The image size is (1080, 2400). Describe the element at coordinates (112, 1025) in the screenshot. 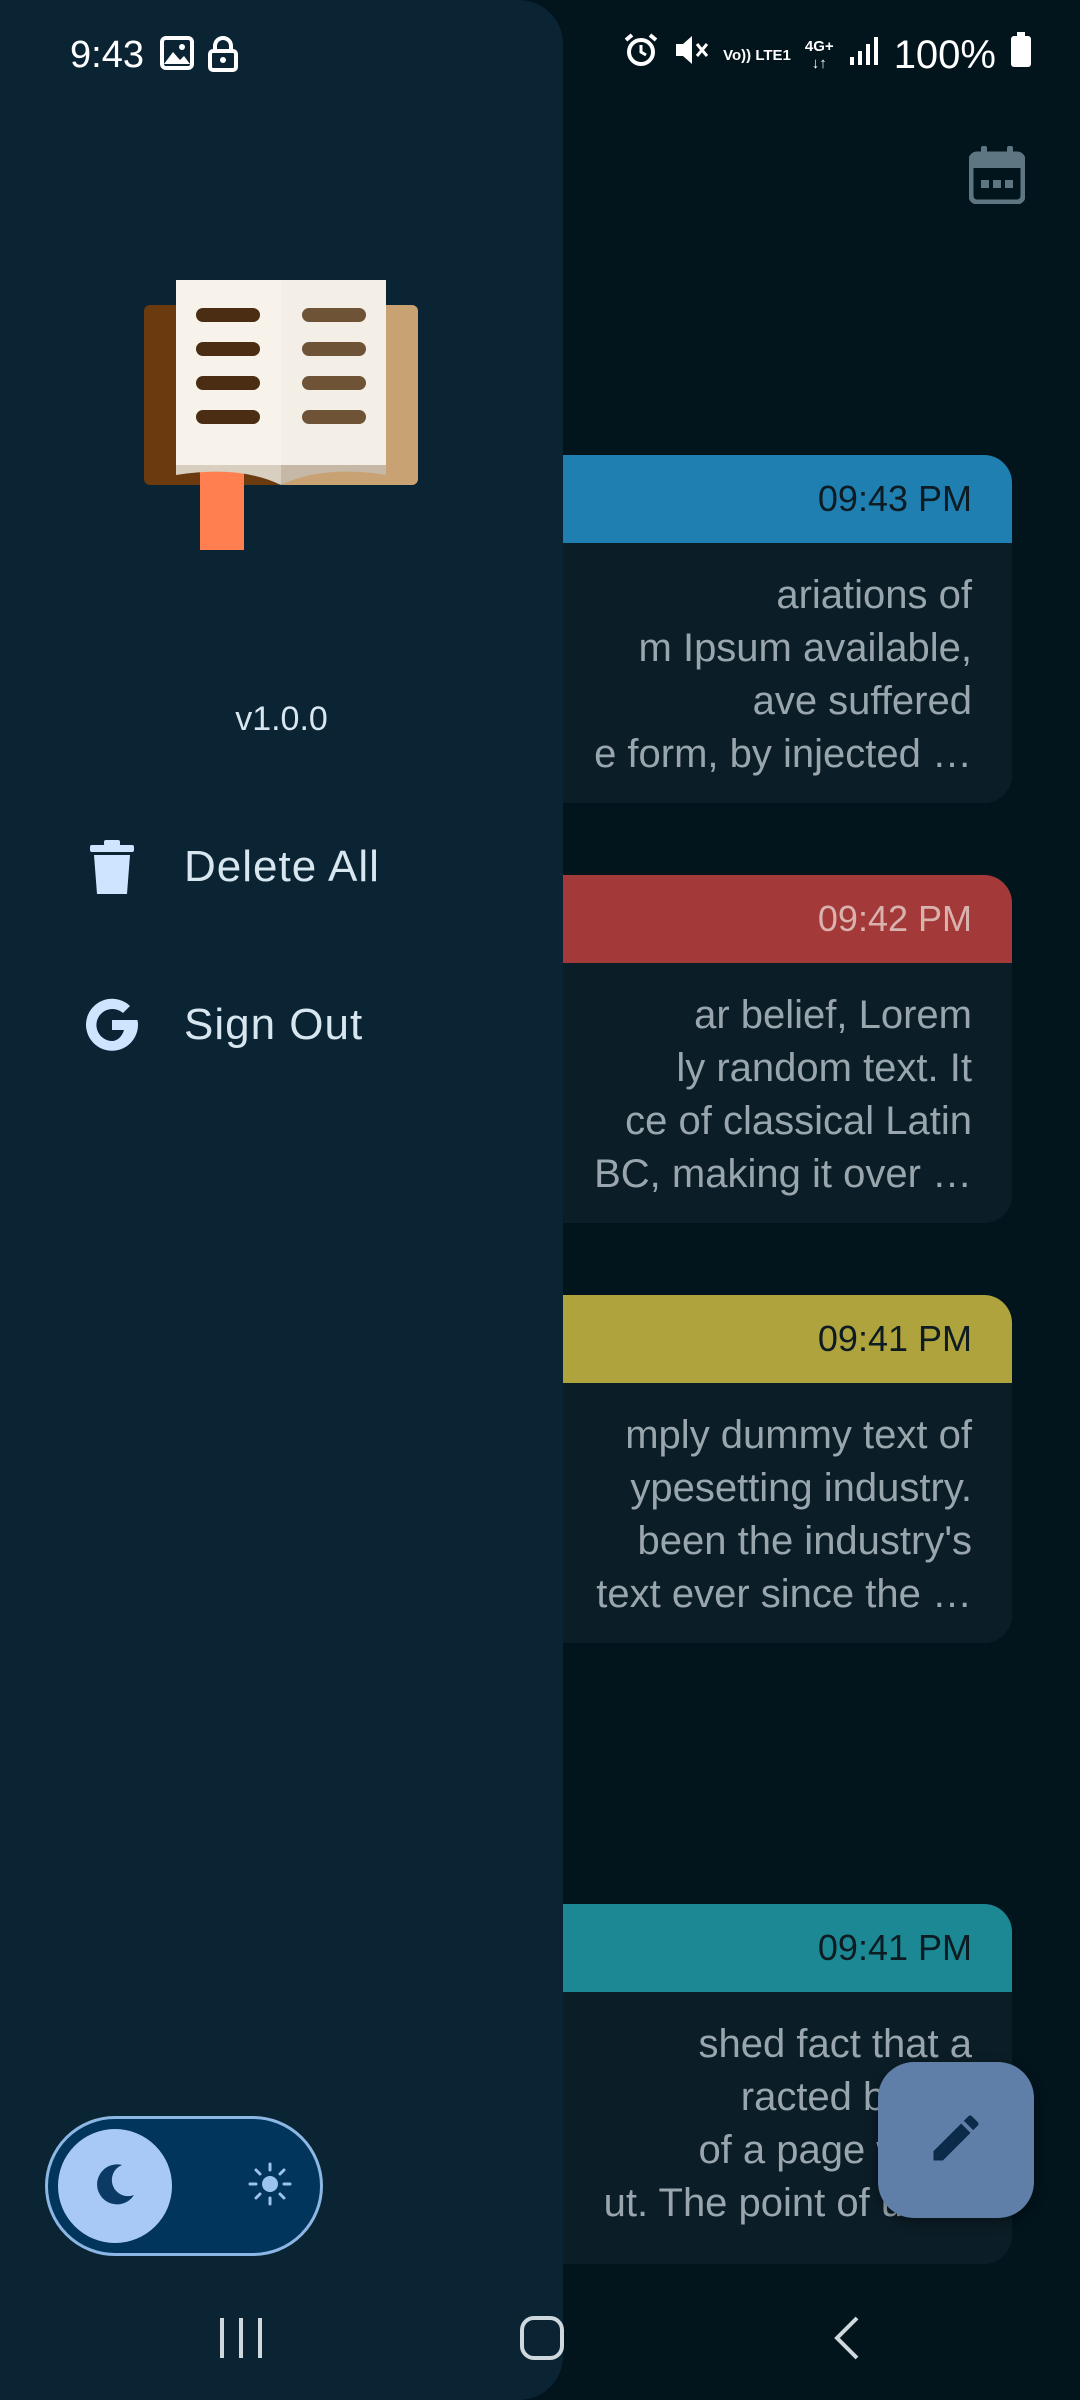

I see `google-icon` at that location.